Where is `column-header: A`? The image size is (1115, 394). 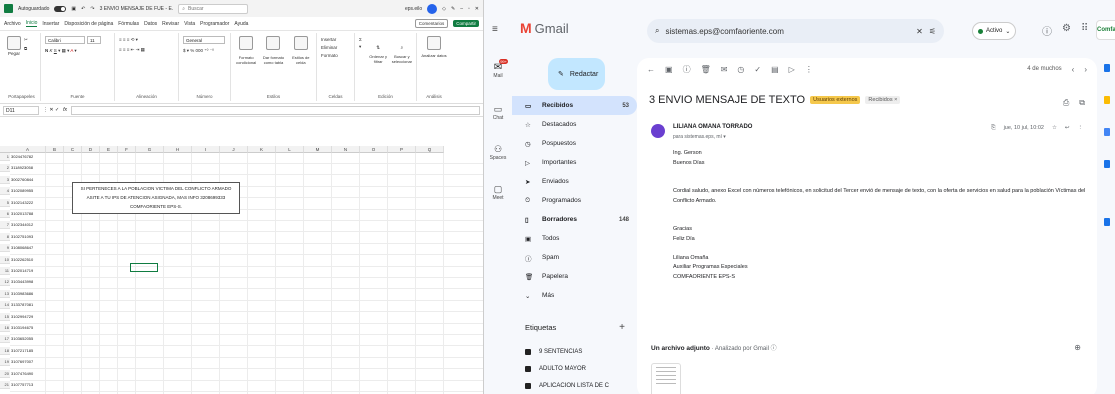 column-header: A is located at coordinates (28, 149).